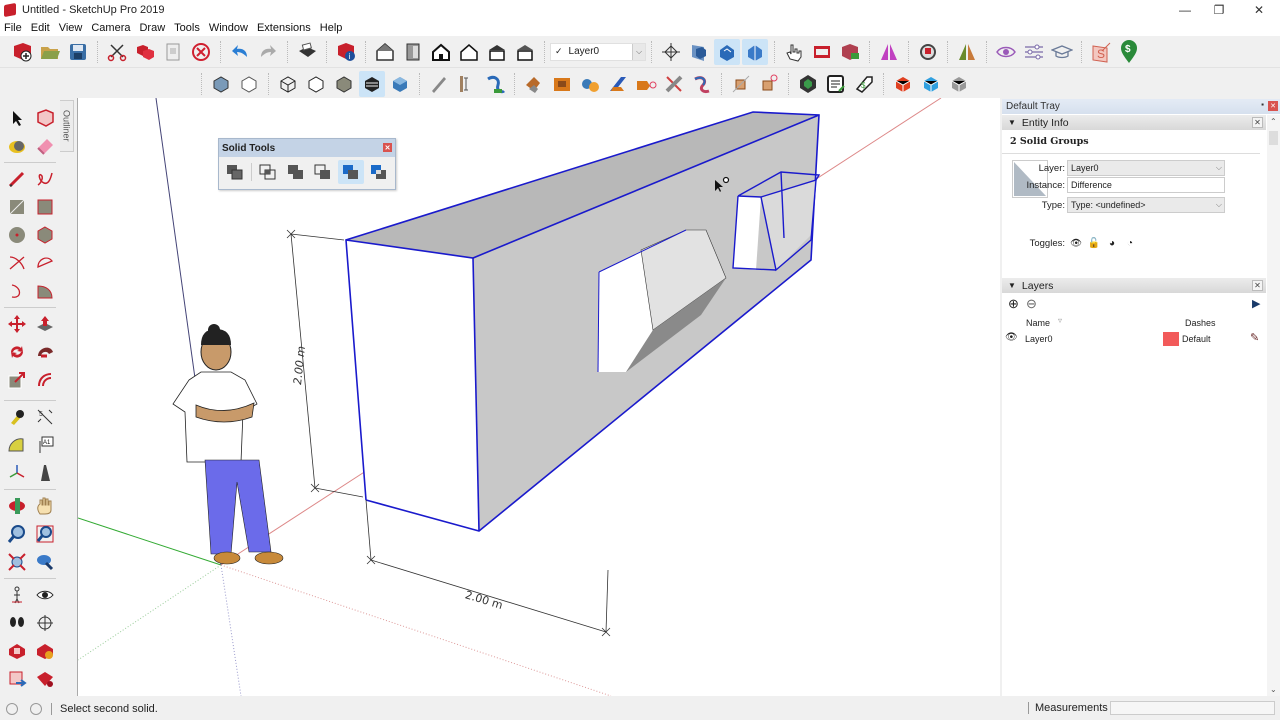 This screenshot has height=720, width=1280. I want to click on section-plane-remove-icon, so click(769, 84).